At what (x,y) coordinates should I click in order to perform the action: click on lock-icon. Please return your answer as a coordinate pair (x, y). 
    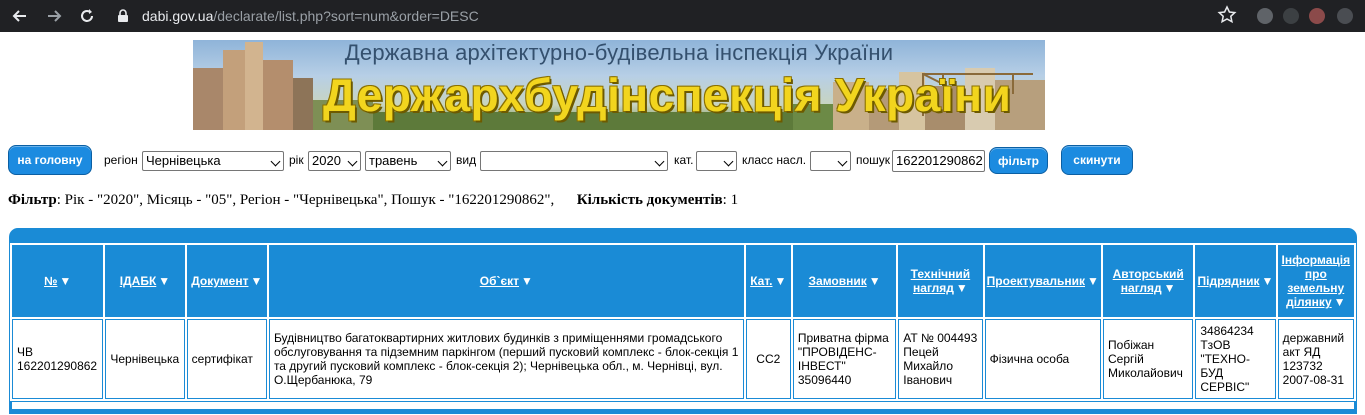
    Looking at the image, I should click on (123, 15).